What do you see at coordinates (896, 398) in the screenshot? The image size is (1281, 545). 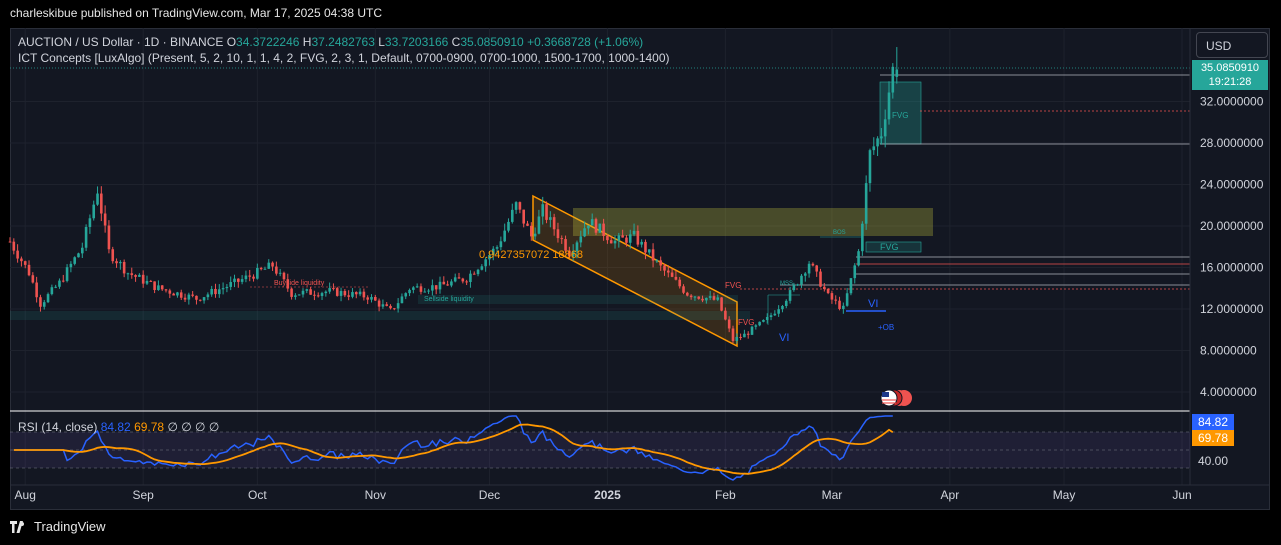 I see `us-flag-icon` at bounding box center [896, 398].